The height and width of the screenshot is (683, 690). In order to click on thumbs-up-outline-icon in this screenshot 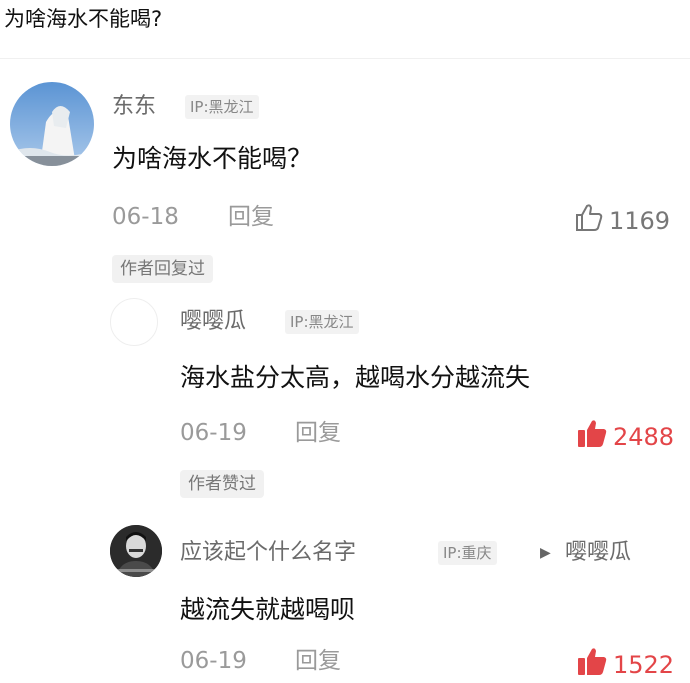, I will do `click(589, 220)`.